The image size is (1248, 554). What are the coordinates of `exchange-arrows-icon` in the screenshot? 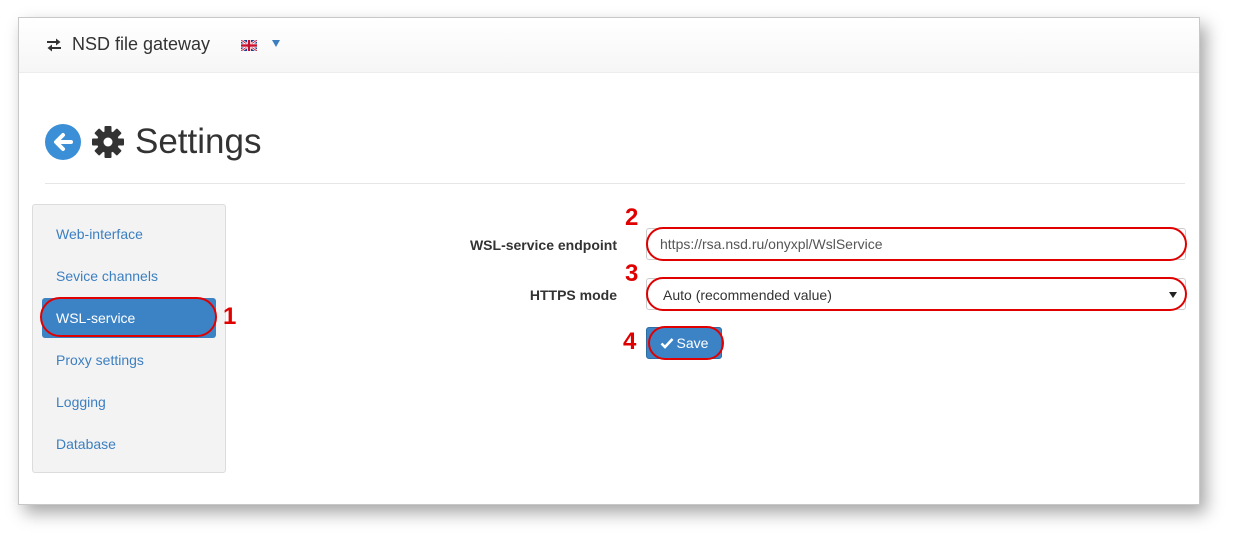 It's located at (54, 44).